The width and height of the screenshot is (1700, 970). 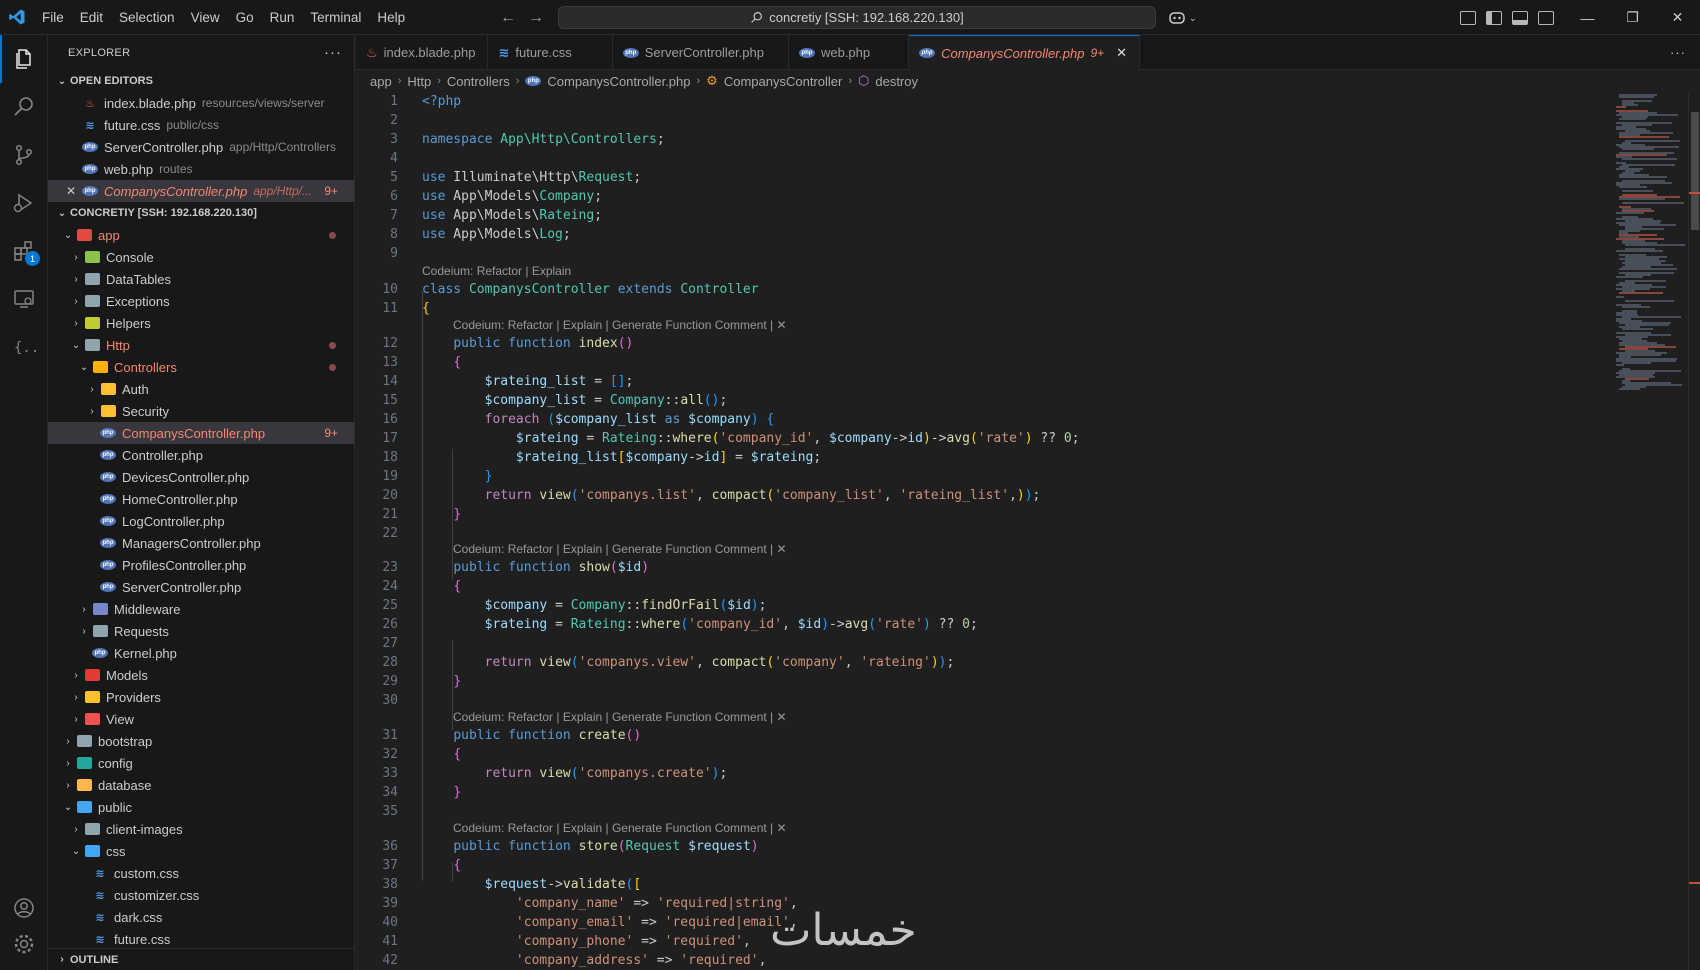 What do you see at coordinates (419, 81) in the screenshot?
I see `breadcrumb-item: Http` at bounding box center [419, 81].